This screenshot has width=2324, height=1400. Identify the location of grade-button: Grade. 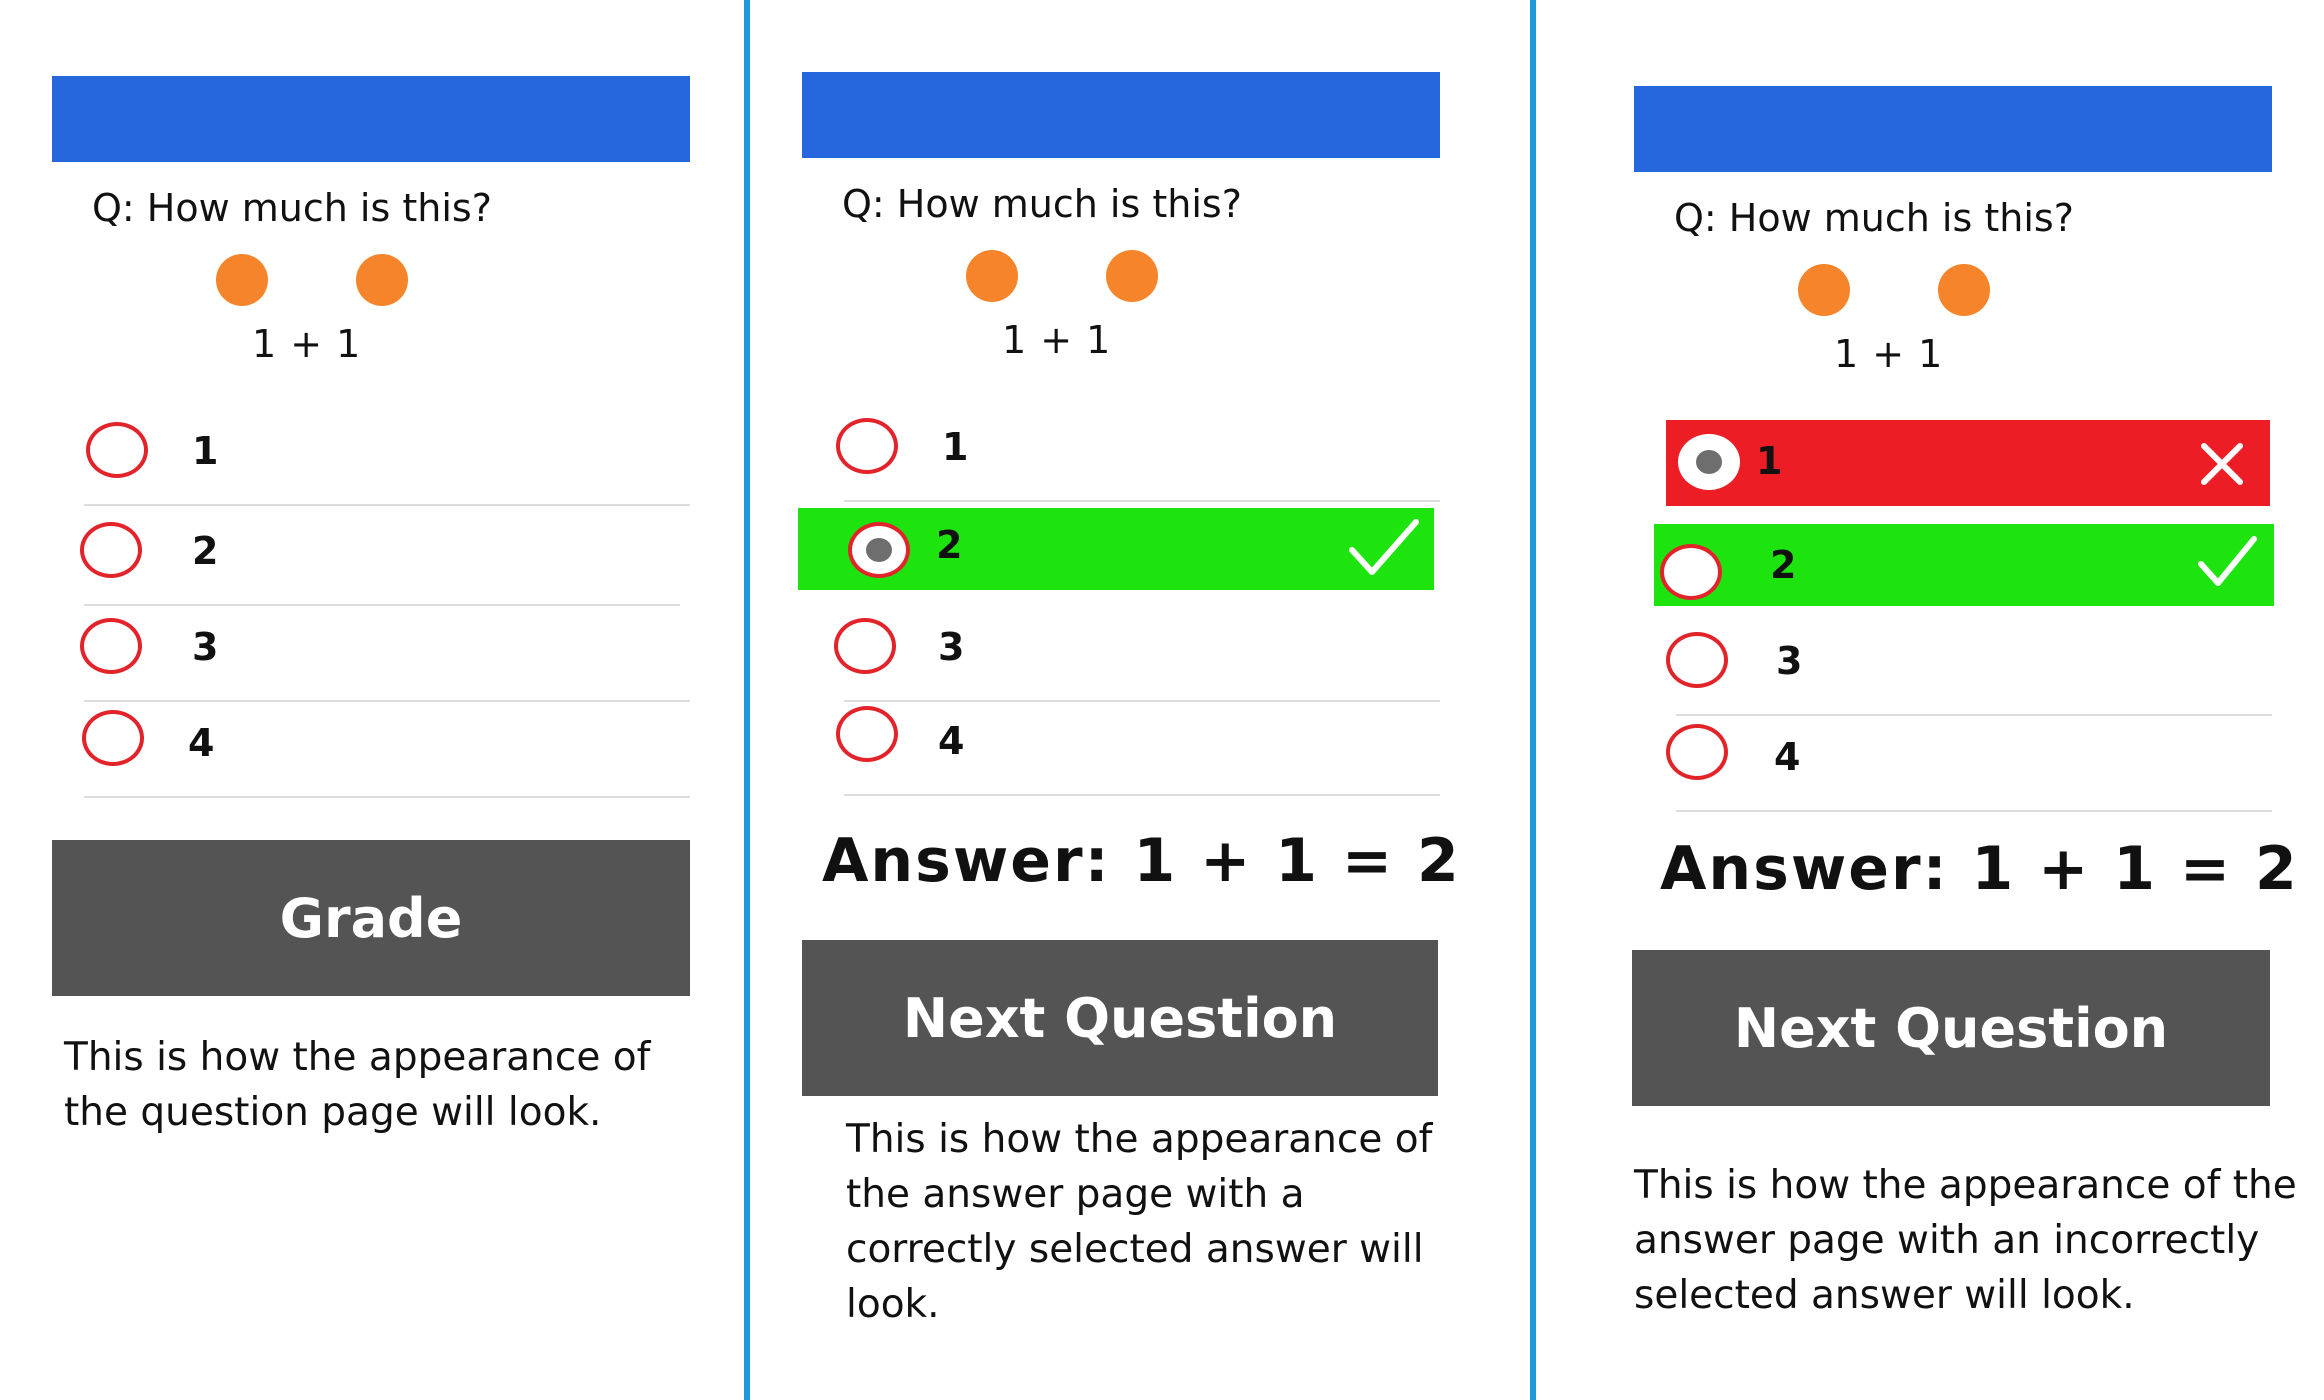
(371, 918).